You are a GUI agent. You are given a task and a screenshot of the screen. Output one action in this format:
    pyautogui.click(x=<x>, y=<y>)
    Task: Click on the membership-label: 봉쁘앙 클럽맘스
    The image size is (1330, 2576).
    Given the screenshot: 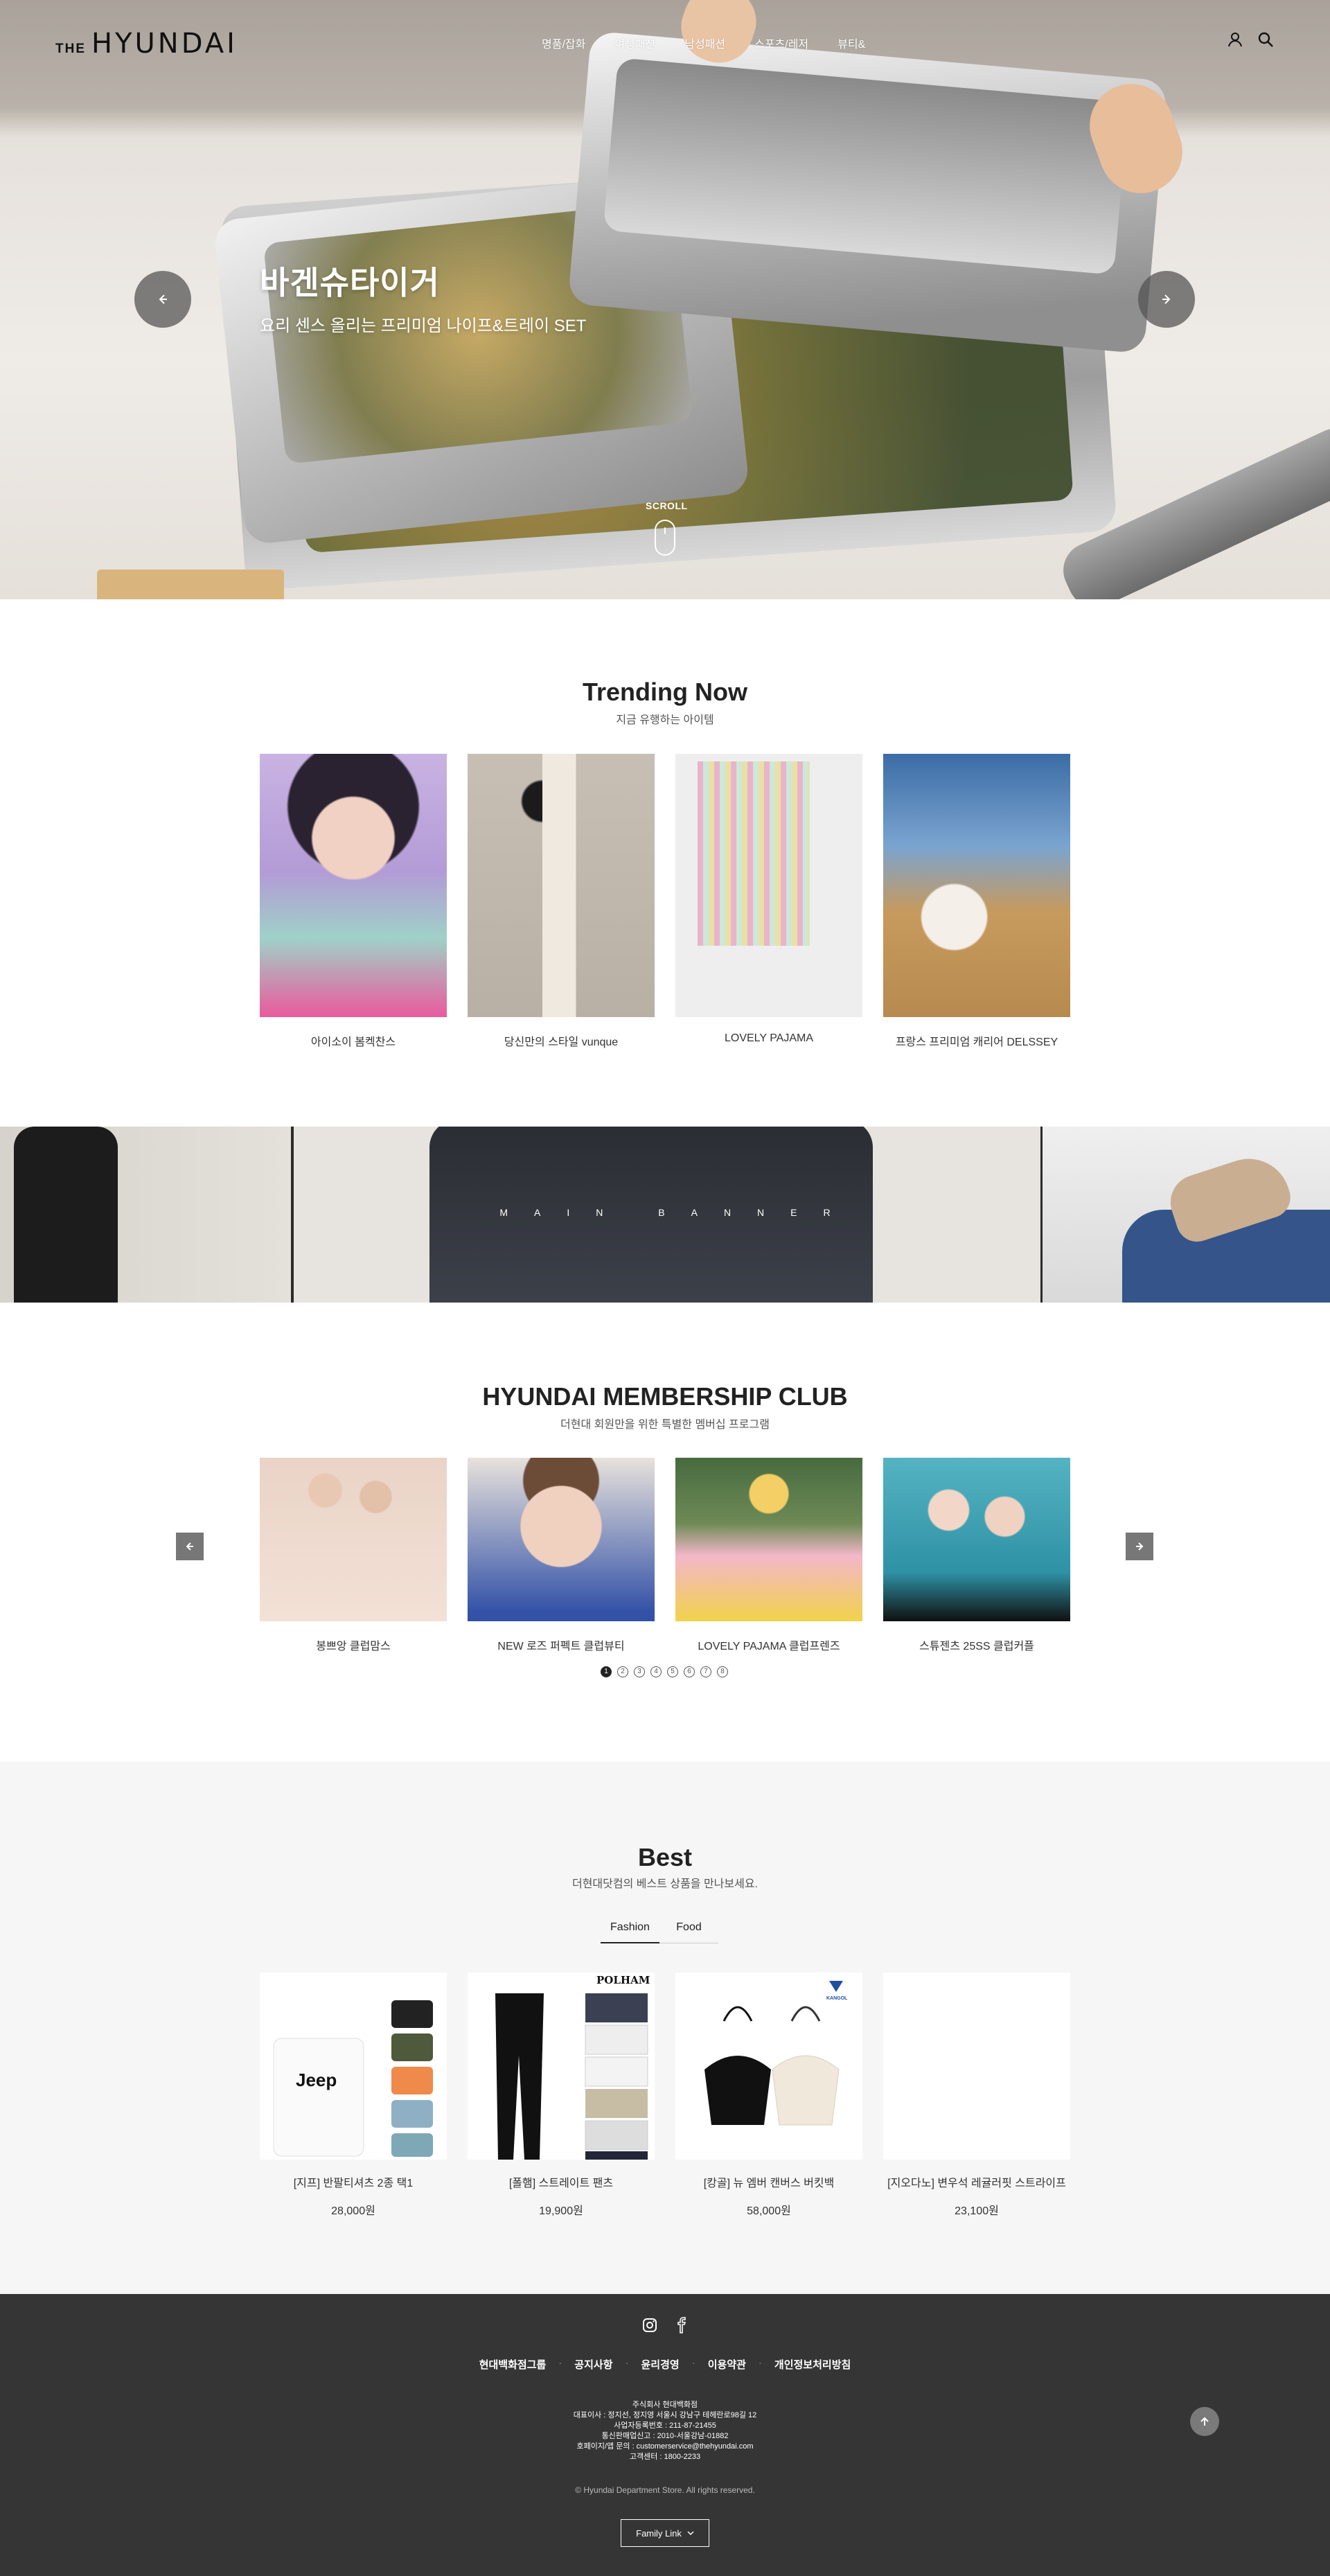 What is the action you would take?
    pyautogui.click(x=353, y=1646)
    